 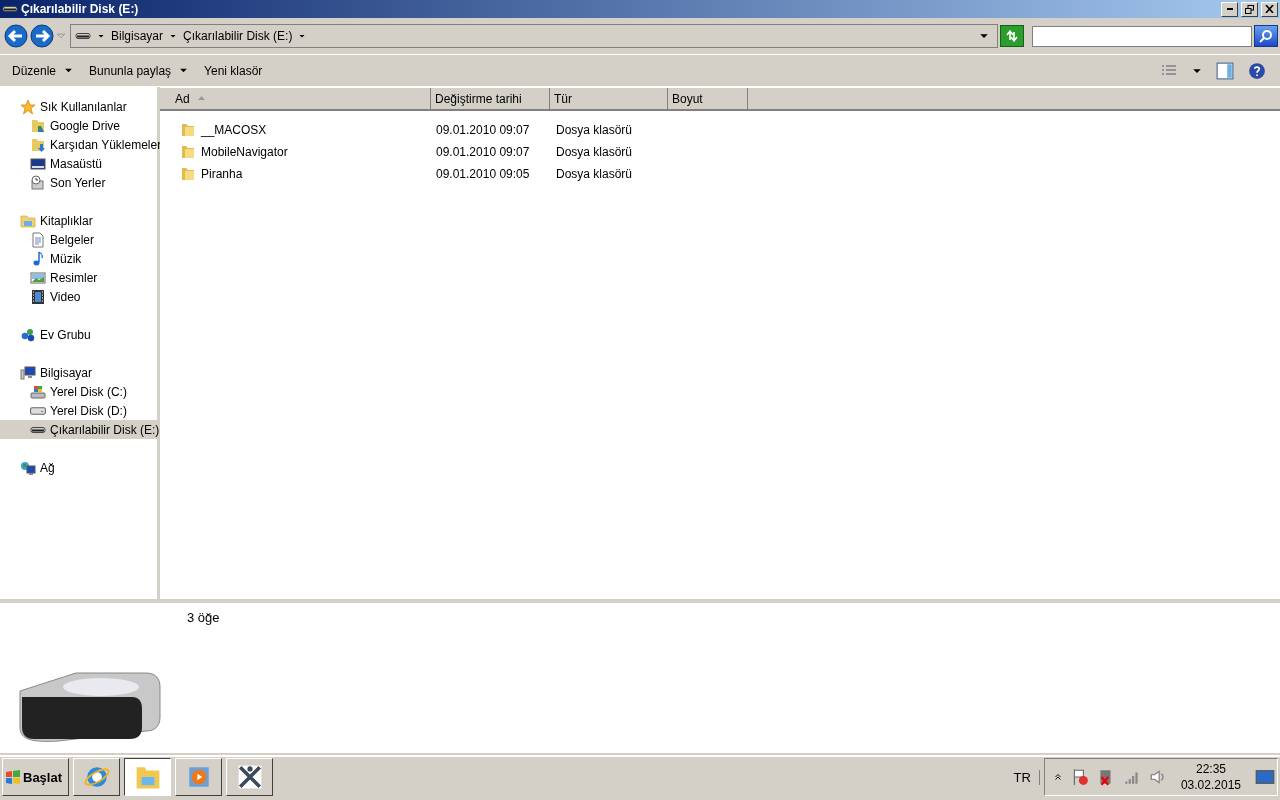 What do you see at coordinates (78, 277) in the screenshot?
I see `sidebar-item: Resimler` at bounding box center [78, 277].